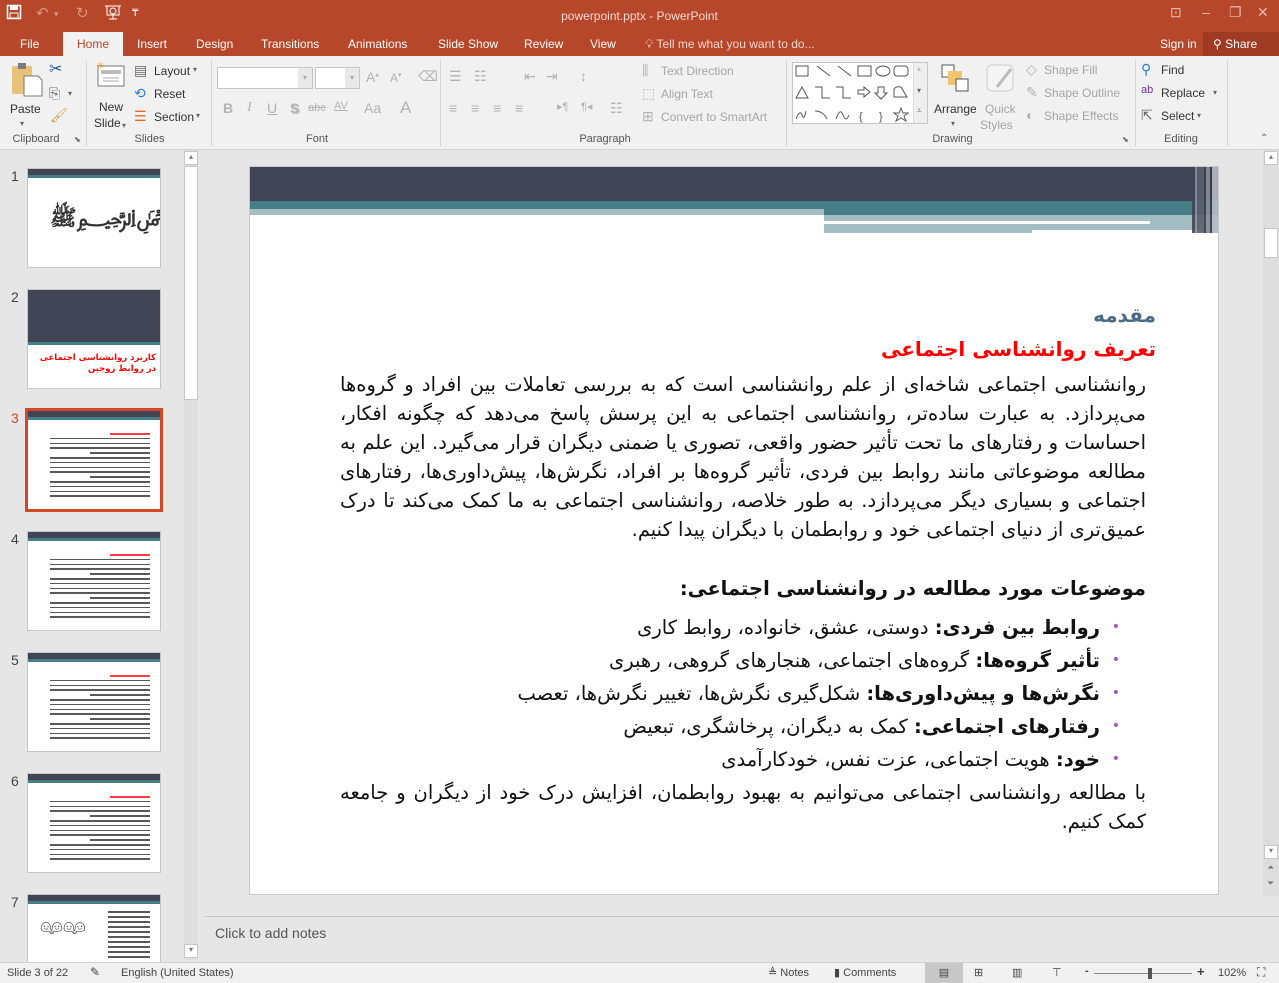 This screenshot has height=983, width=1279. Describe the element at coordinates (455, 76) in the screenshot. I see `bullets-icon: ☰` at that location.